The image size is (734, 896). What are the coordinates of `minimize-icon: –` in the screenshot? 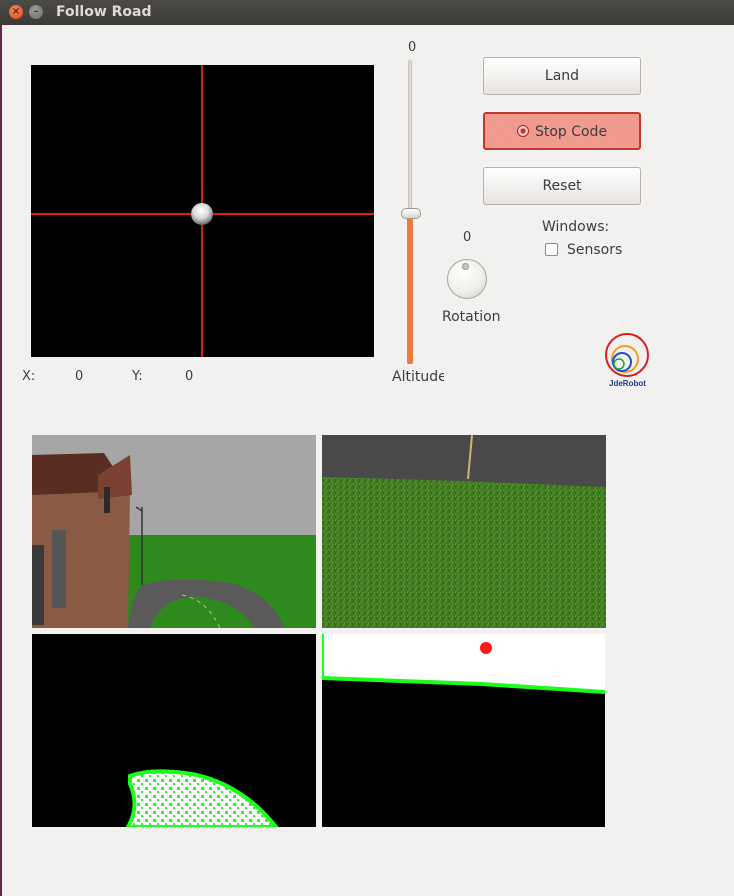 It's located at (36, 12).